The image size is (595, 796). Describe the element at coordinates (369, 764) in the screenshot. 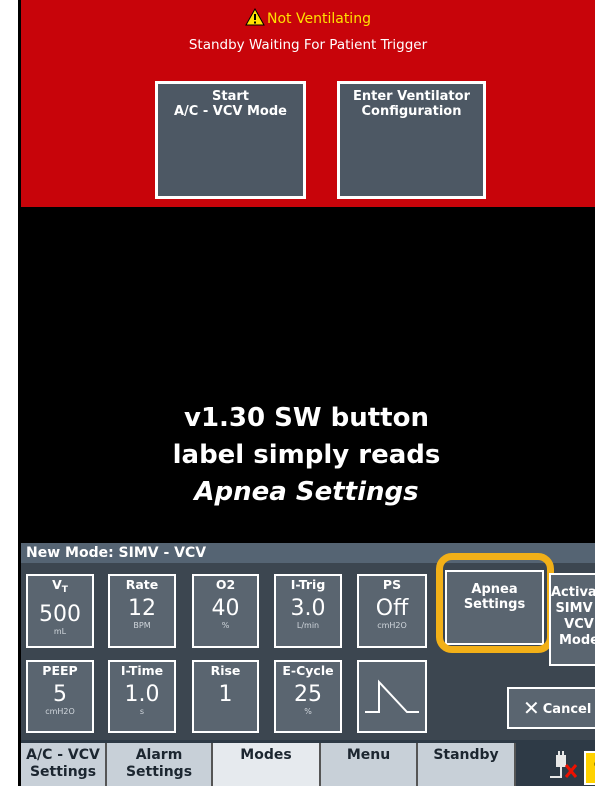

I see `tab-menu: Menu` at that location.